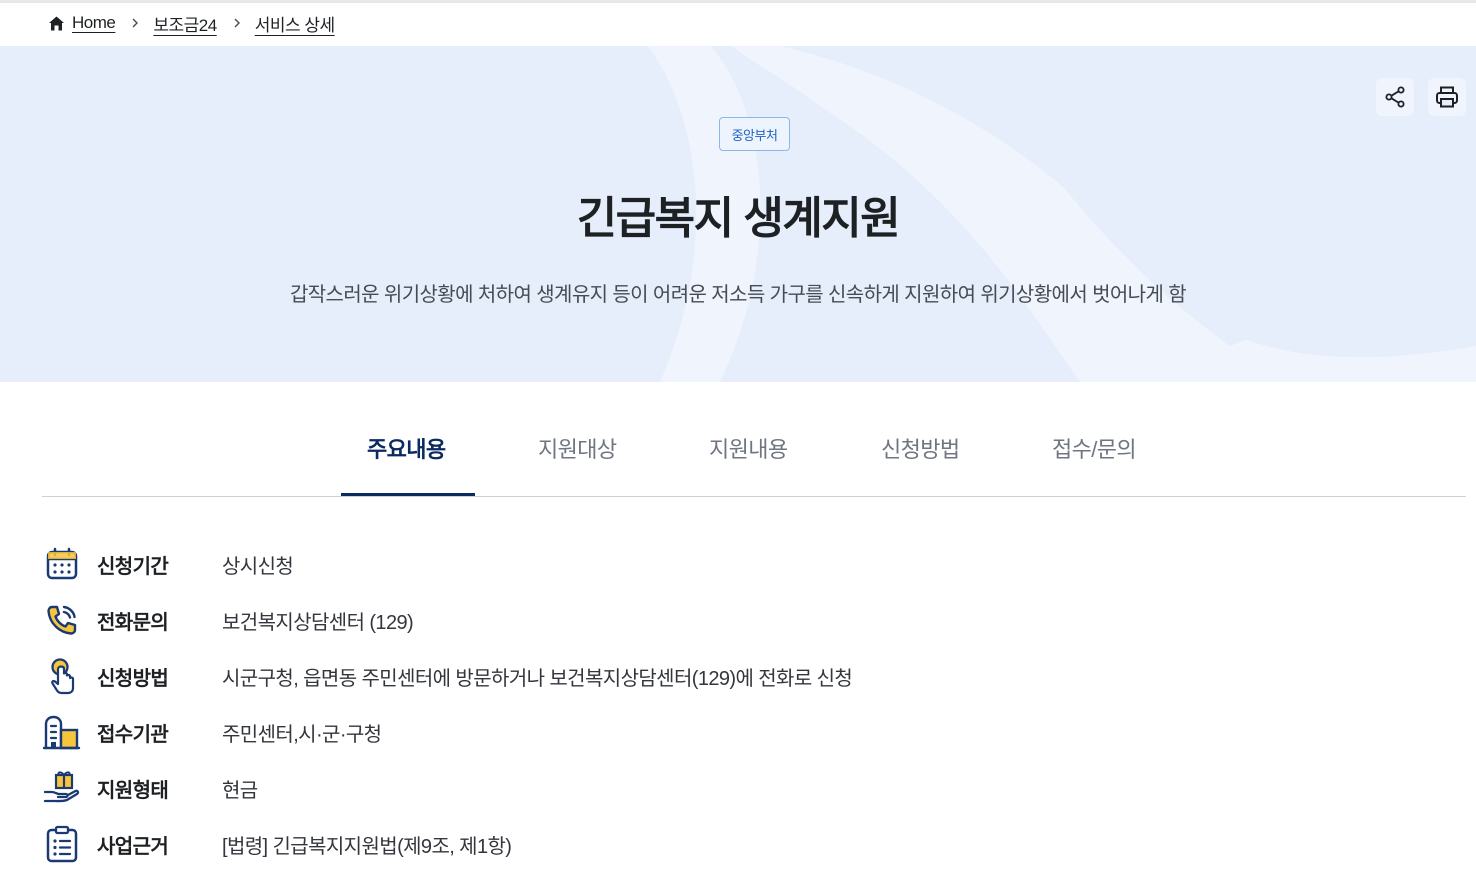 The image size is (1476, 881). I want to click on hand-pointer-icon, so click(62, 676).